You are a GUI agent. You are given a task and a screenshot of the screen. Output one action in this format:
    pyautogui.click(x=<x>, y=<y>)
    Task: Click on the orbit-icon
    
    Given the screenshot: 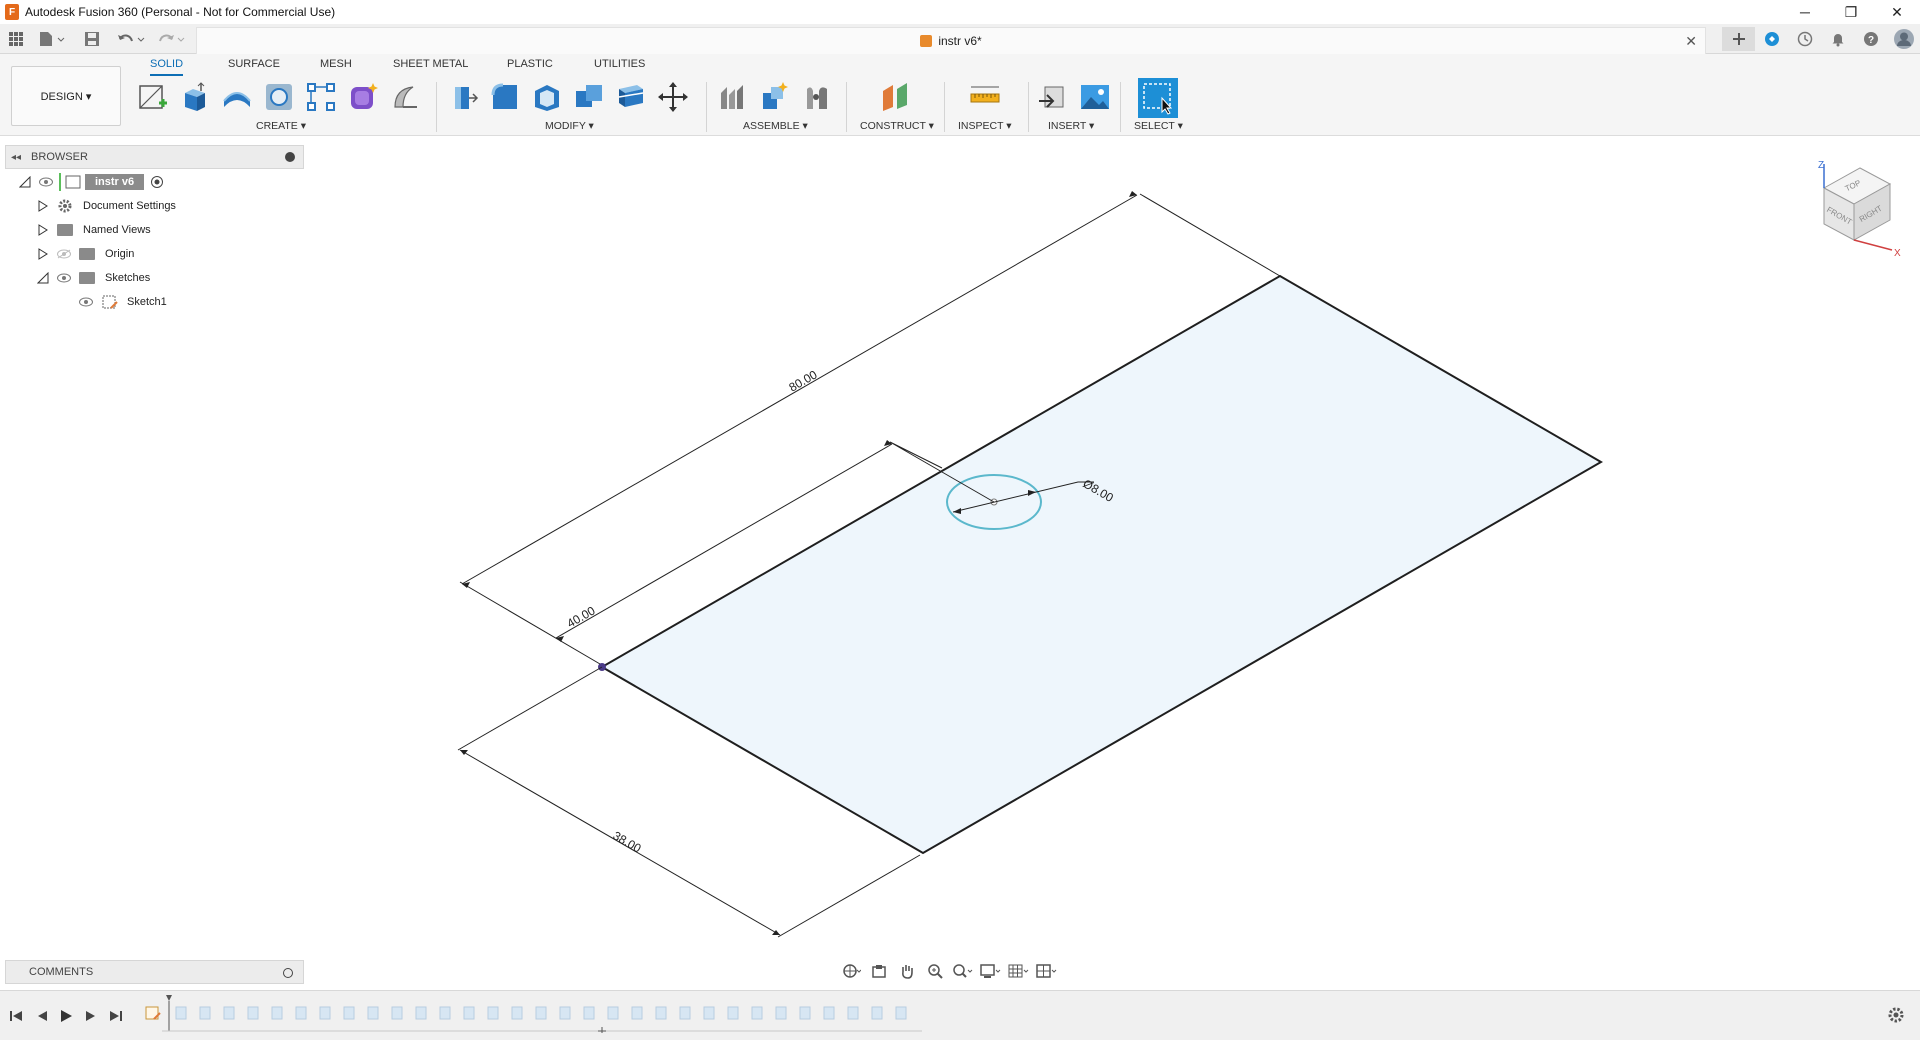 What is the action you would take?
    pyautogui.click(x=851, y=971)
    